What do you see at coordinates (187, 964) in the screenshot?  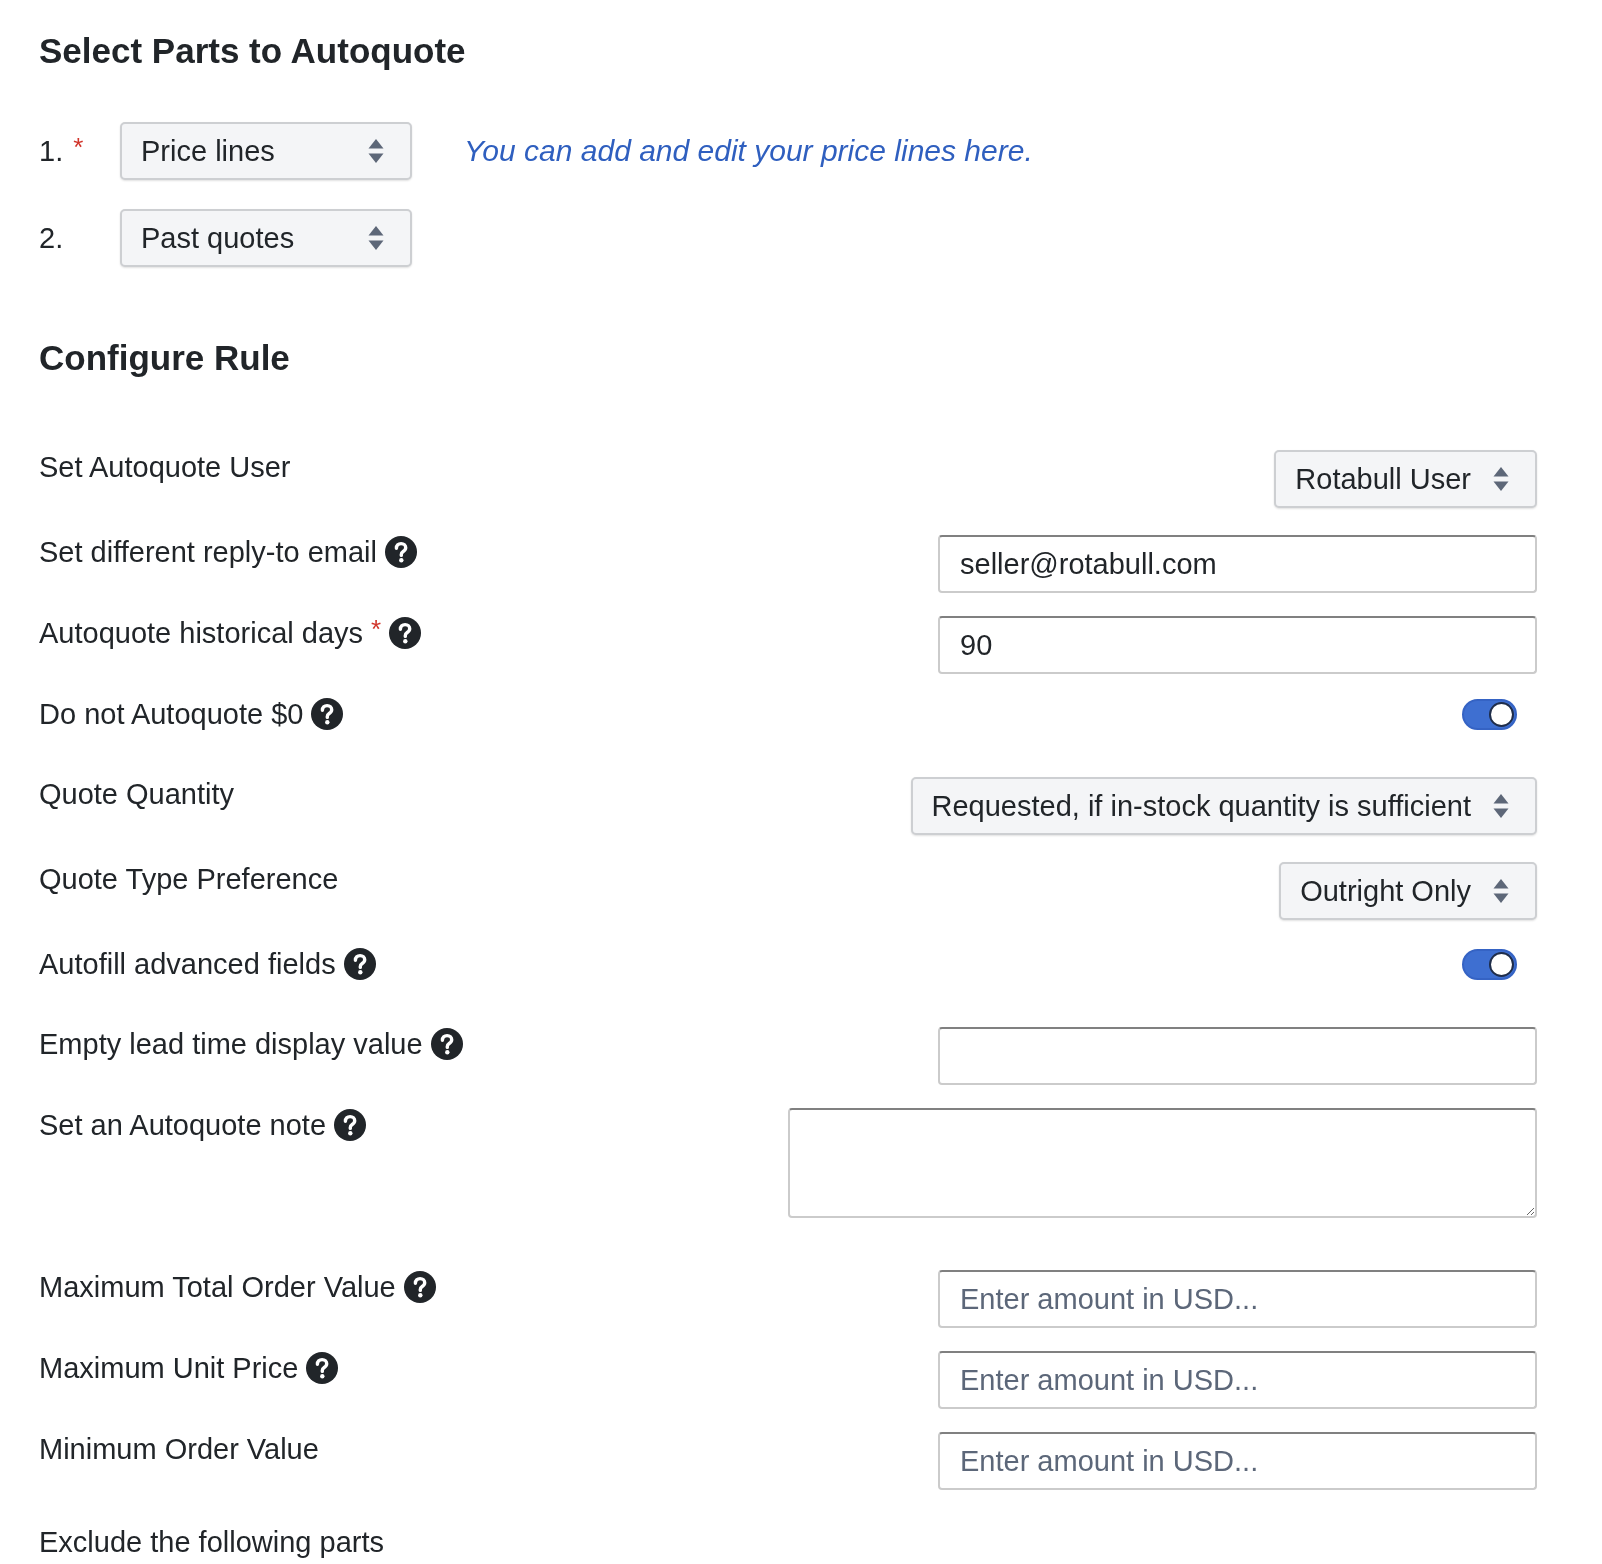 I see `field-label: Autofill advanced fields` at bounding box center [187, 964].